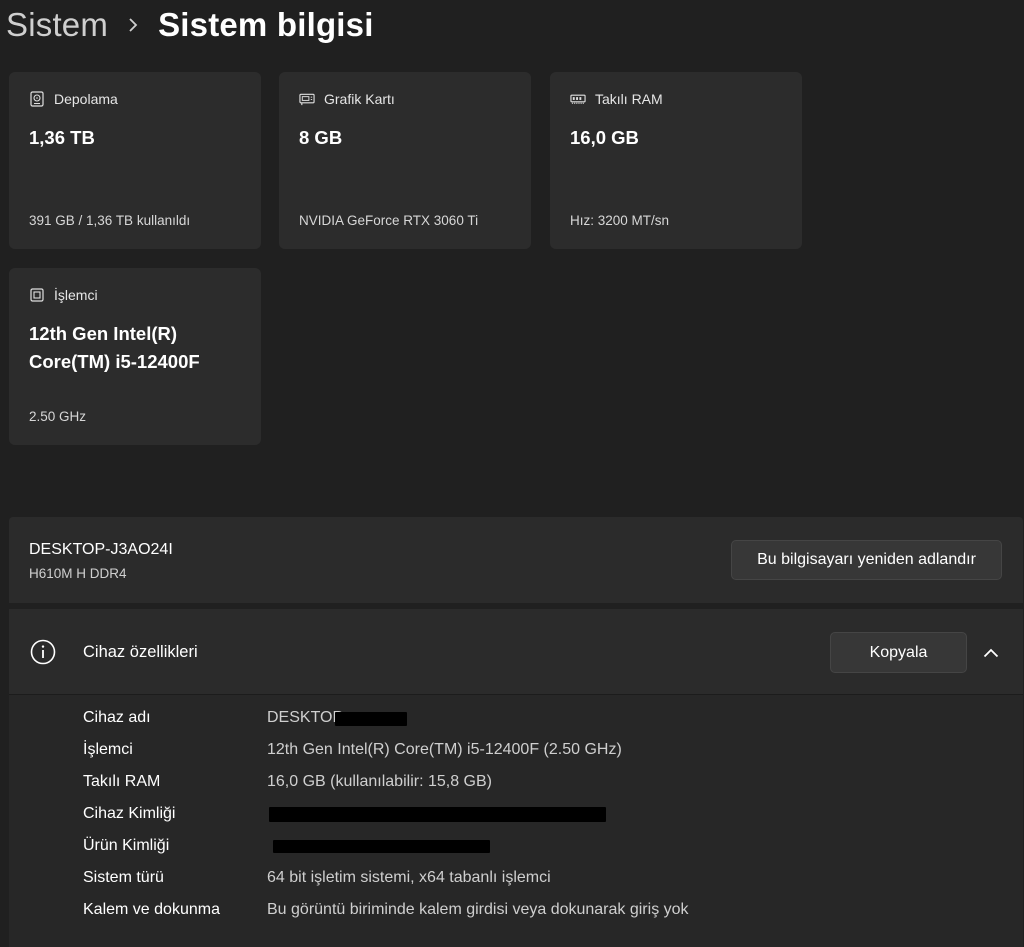  I want to click on storage-total-value: 1,36 TB, so click(62, 137).